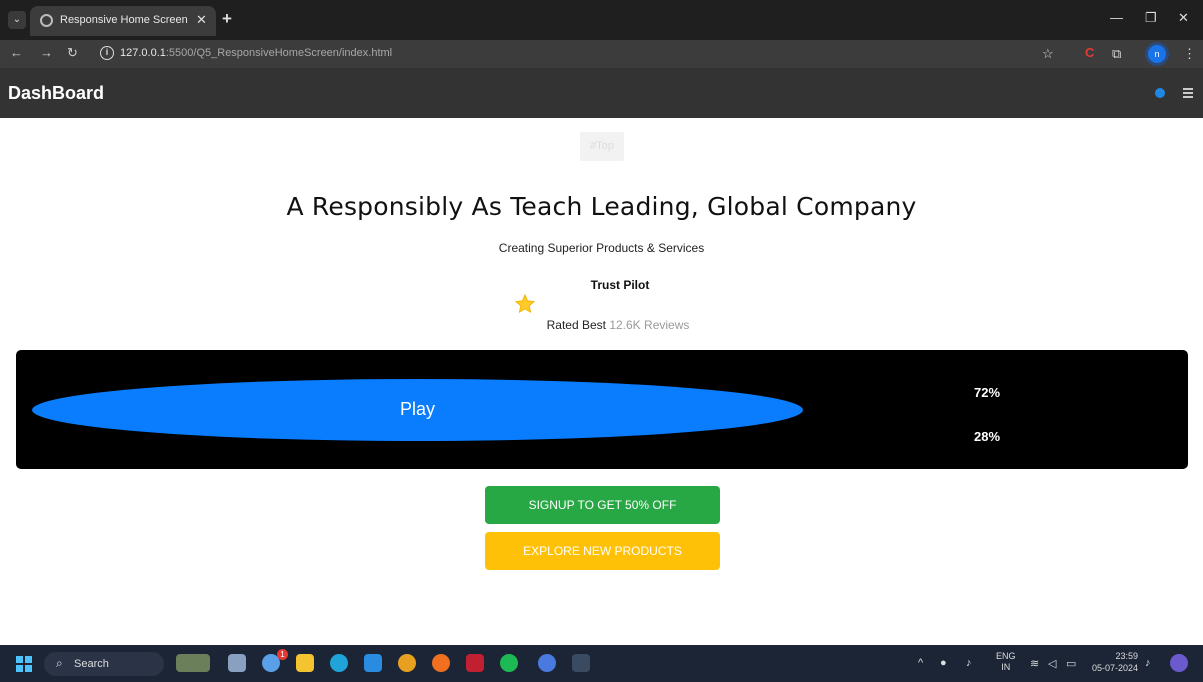 The height and width of the screenshot is (682, 1203). I want to click on volume-icon: ◁, so click(1052, 663).